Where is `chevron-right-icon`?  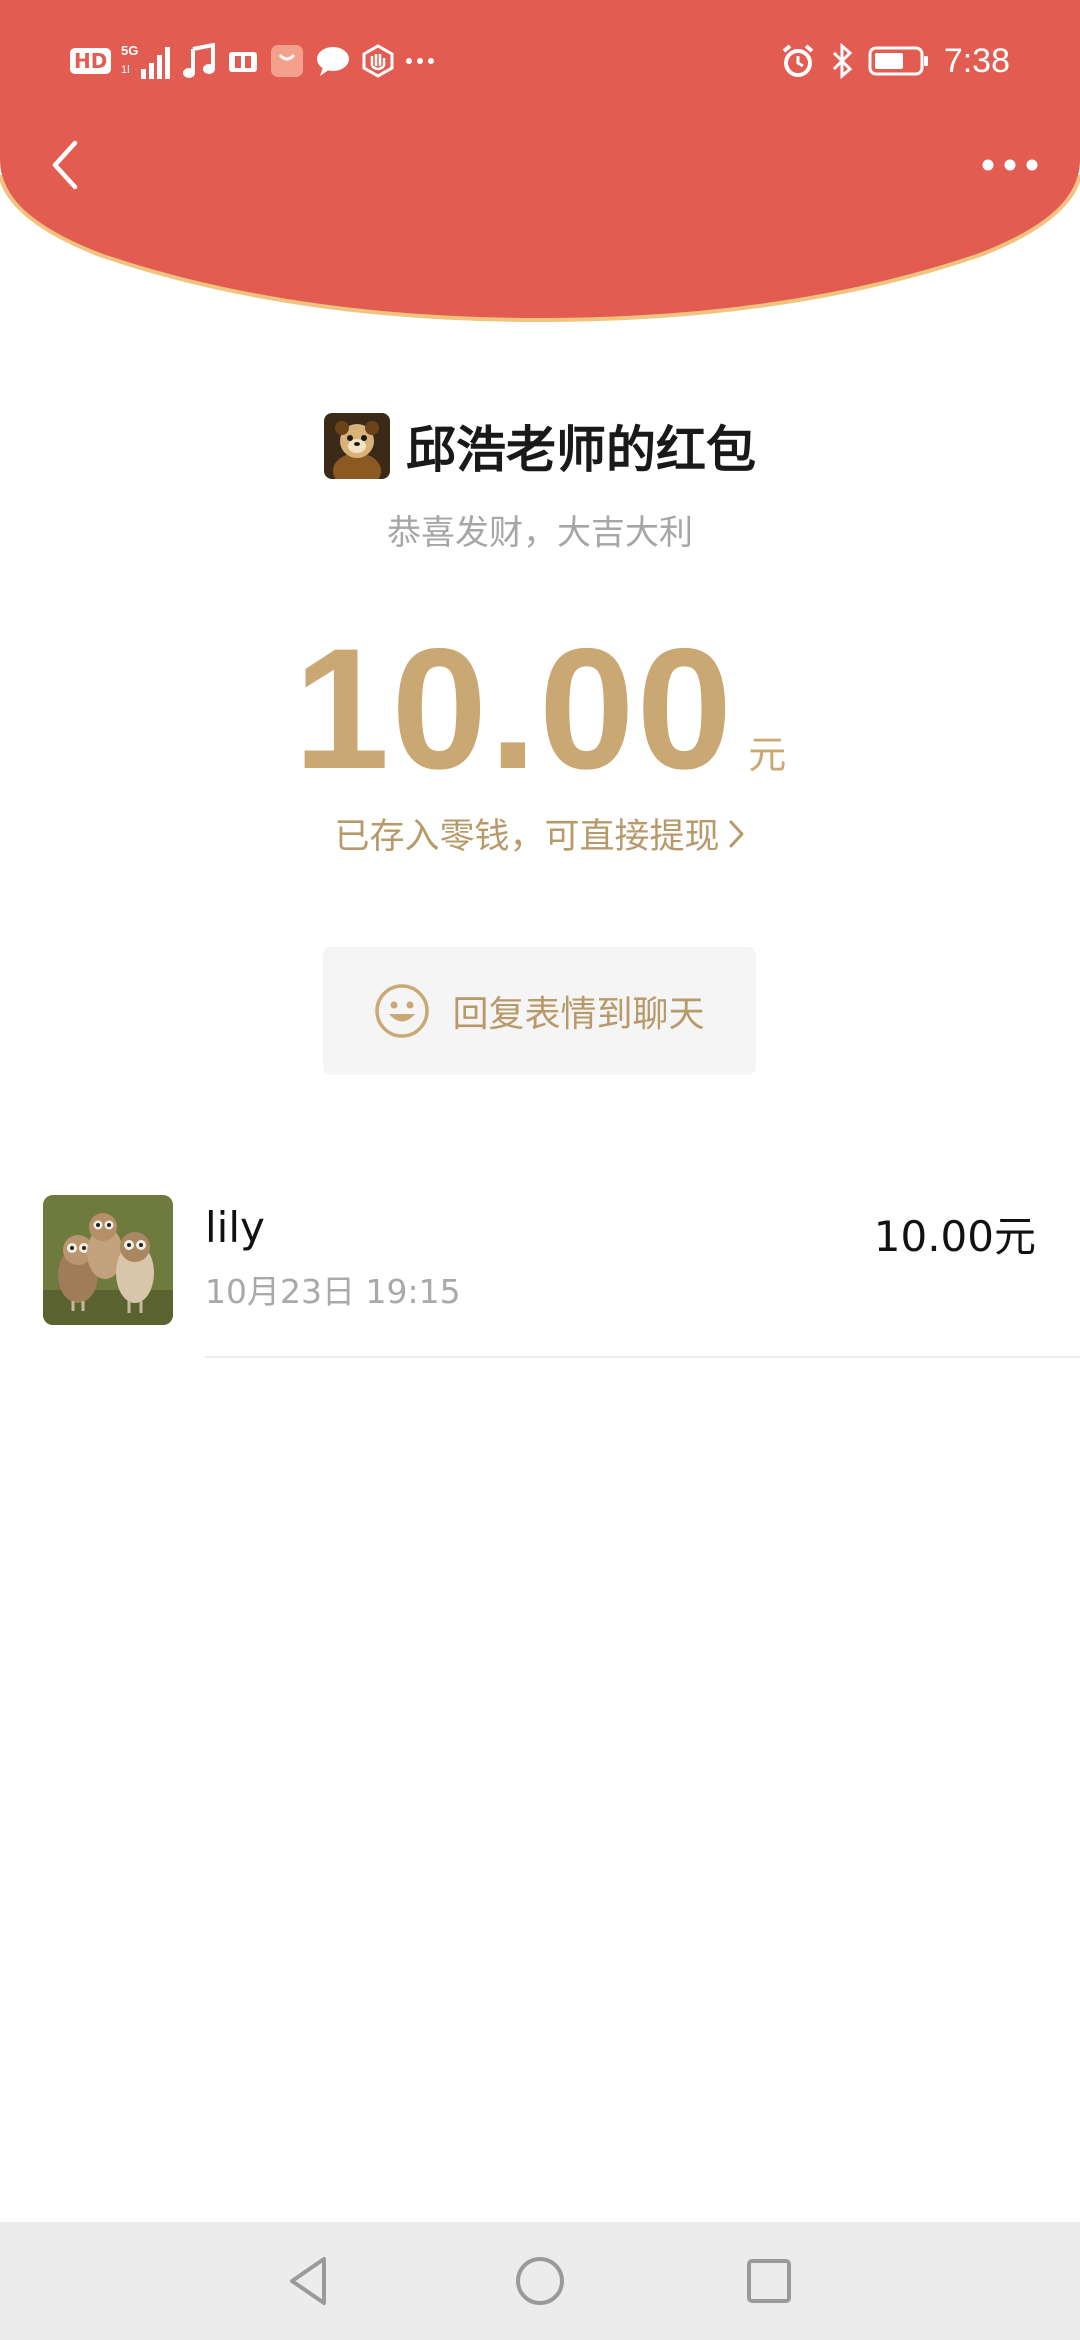 chevron-right-icon is located at coordinates (736, 833).